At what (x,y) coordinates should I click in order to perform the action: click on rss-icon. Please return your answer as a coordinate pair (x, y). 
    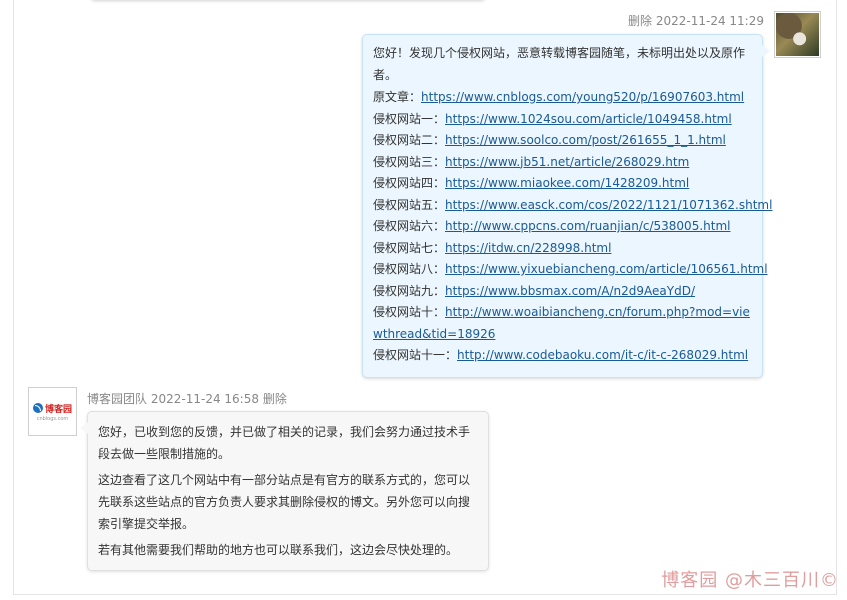
    Looking at the image, I should click on (37, 408).